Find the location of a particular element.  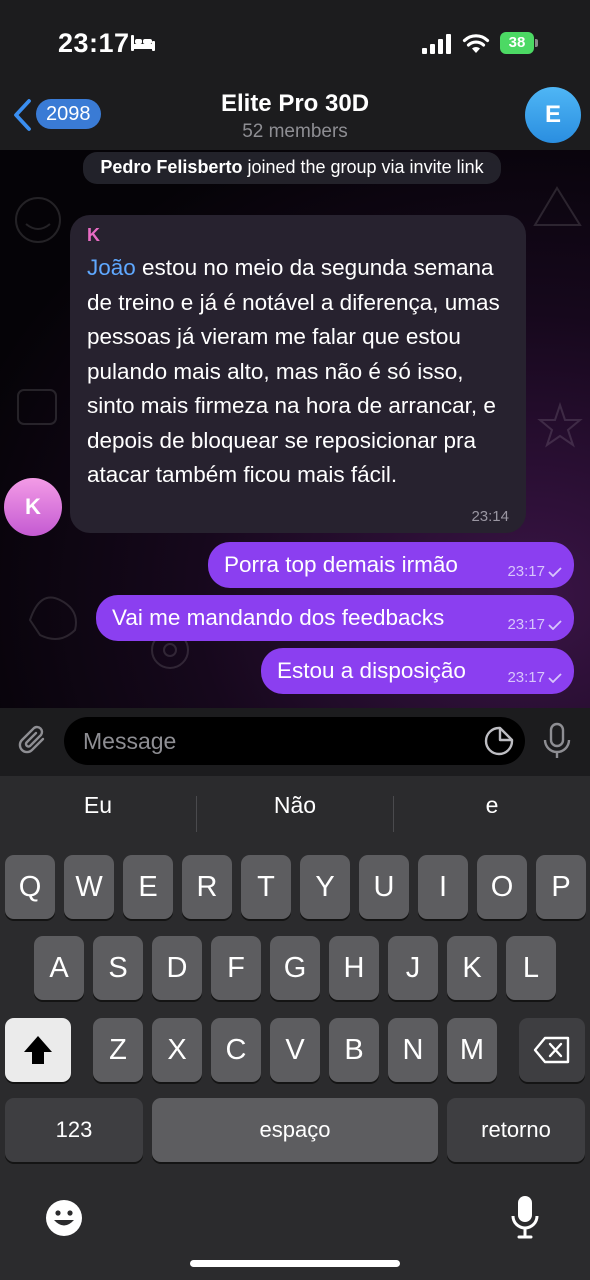

key-i: I is located at coordinates (443, 887).